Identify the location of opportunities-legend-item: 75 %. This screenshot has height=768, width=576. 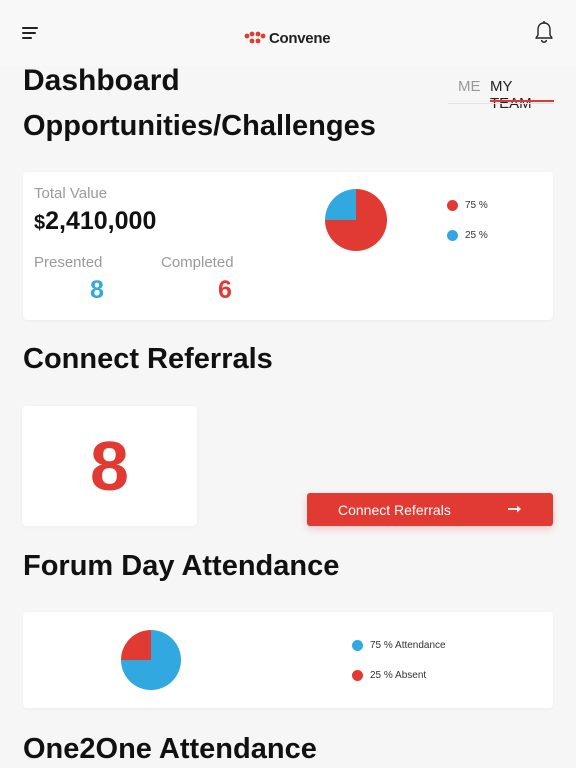
(467, 205).